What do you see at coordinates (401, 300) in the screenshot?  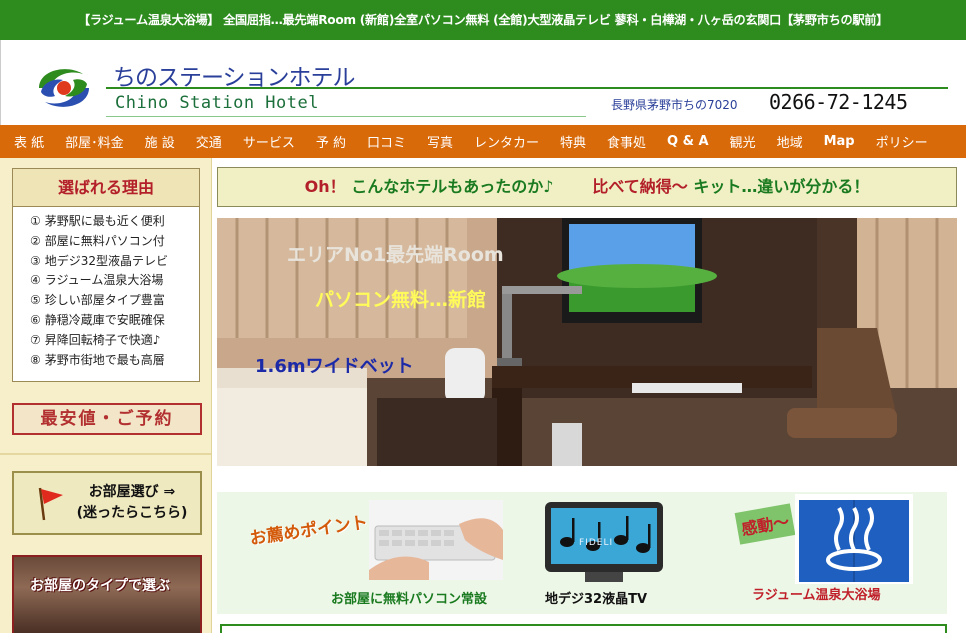 I see `photo-caption-free-pc: パソコン無料…新館` at bounding box center [401, 300].